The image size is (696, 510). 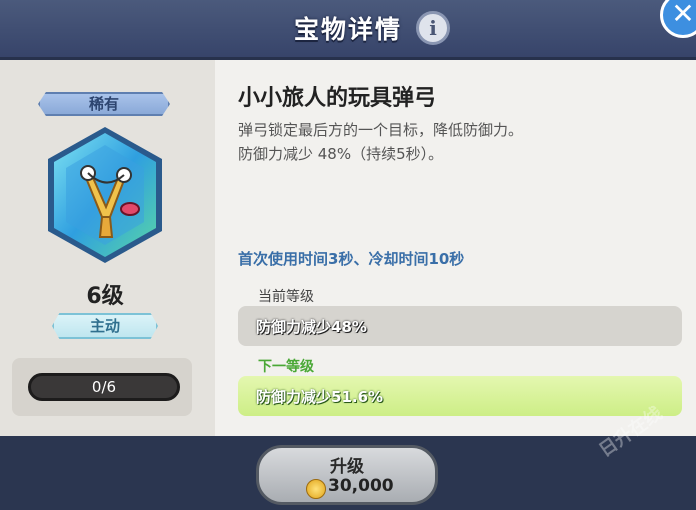 What do you see at coordinates (361, 486) in the screenshot?
I see `upgrade-cost: 30,000` at bounding box center [361, 486].